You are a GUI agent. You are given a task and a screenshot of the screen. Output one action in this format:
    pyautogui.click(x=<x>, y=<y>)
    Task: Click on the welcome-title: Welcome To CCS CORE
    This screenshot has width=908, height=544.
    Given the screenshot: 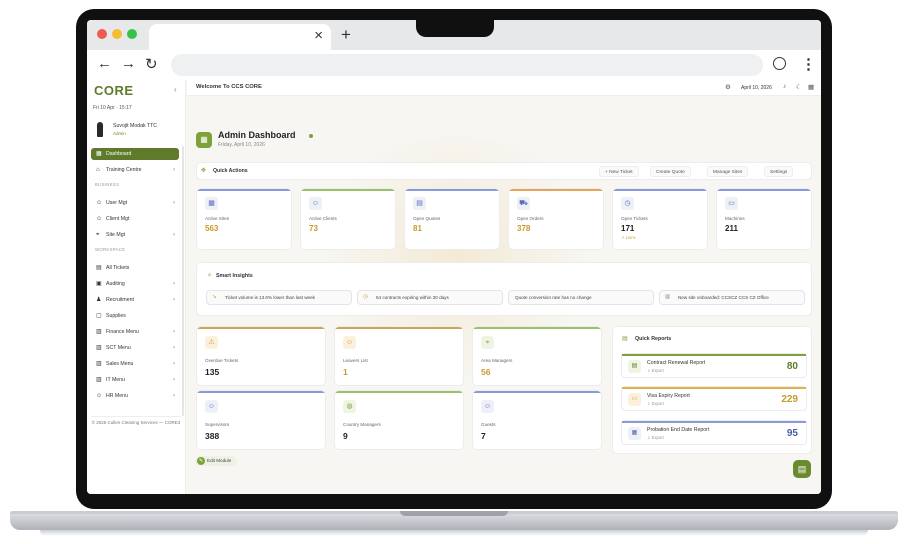 What is the action you would take?
    pyautogui.click(x=229, y=87)
    